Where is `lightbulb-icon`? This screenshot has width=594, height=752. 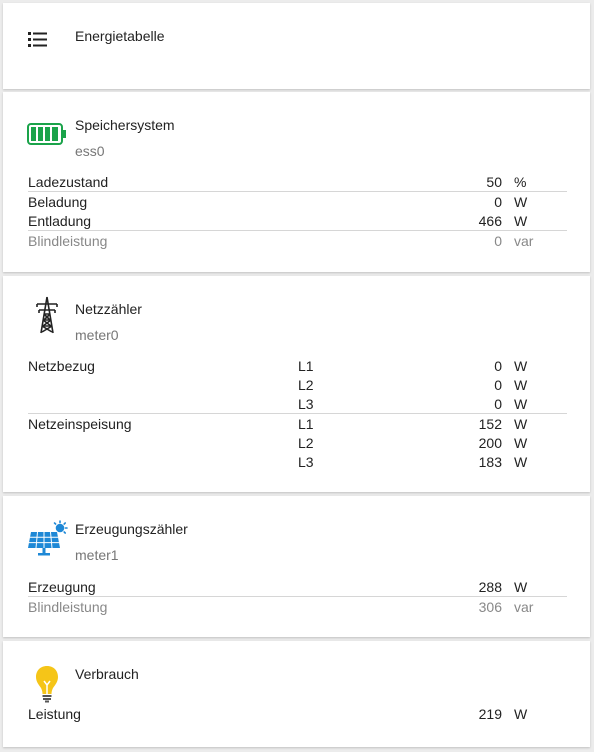
lightbulb-icon is located at coordinates (47, 685).